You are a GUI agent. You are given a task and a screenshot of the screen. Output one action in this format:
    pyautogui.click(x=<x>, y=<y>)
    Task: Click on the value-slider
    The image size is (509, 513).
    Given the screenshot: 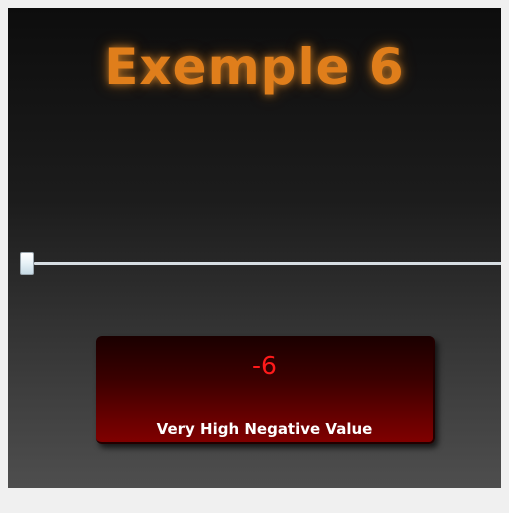 What is the action you would take?
    pyautogui.click(x=260, y=263)
    